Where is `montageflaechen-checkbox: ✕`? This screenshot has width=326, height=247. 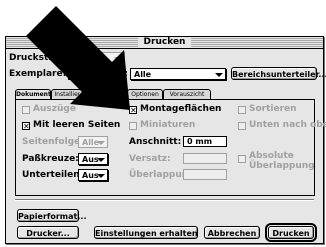 montageflaechen-checkbox: ✕ is located at coordinates (133, 110).